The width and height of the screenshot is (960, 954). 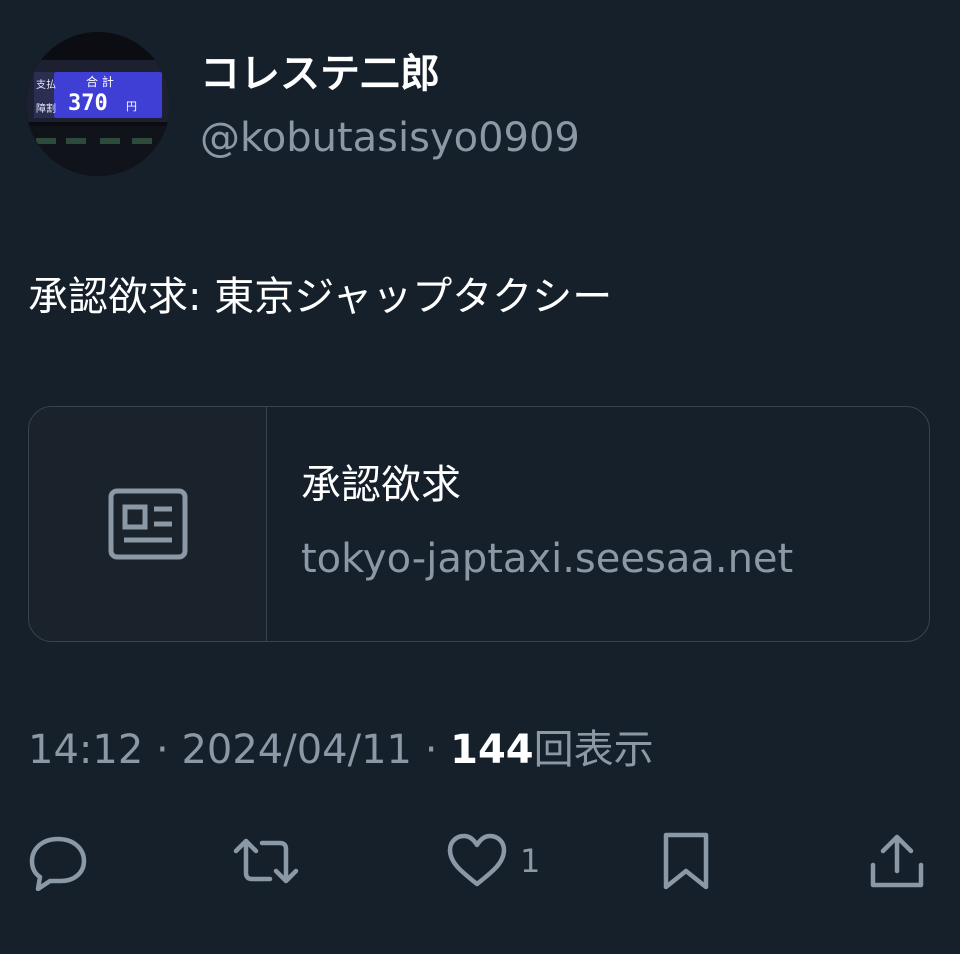 I want to click on link-card-thumbnail, so click(x=148, y=524).